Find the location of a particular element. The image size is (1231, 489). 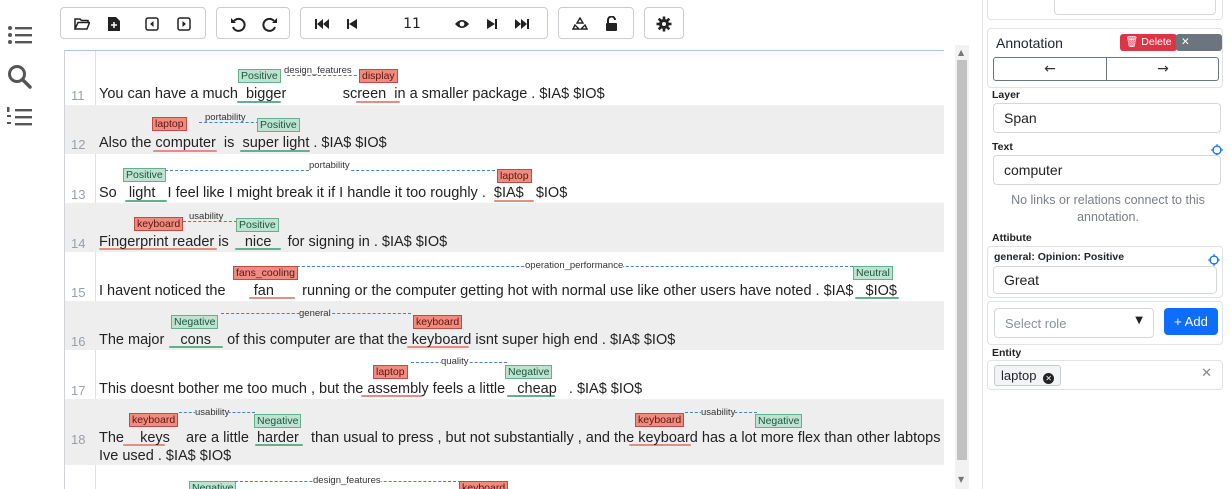

previous-document-button is located at coordinates (152, 24).